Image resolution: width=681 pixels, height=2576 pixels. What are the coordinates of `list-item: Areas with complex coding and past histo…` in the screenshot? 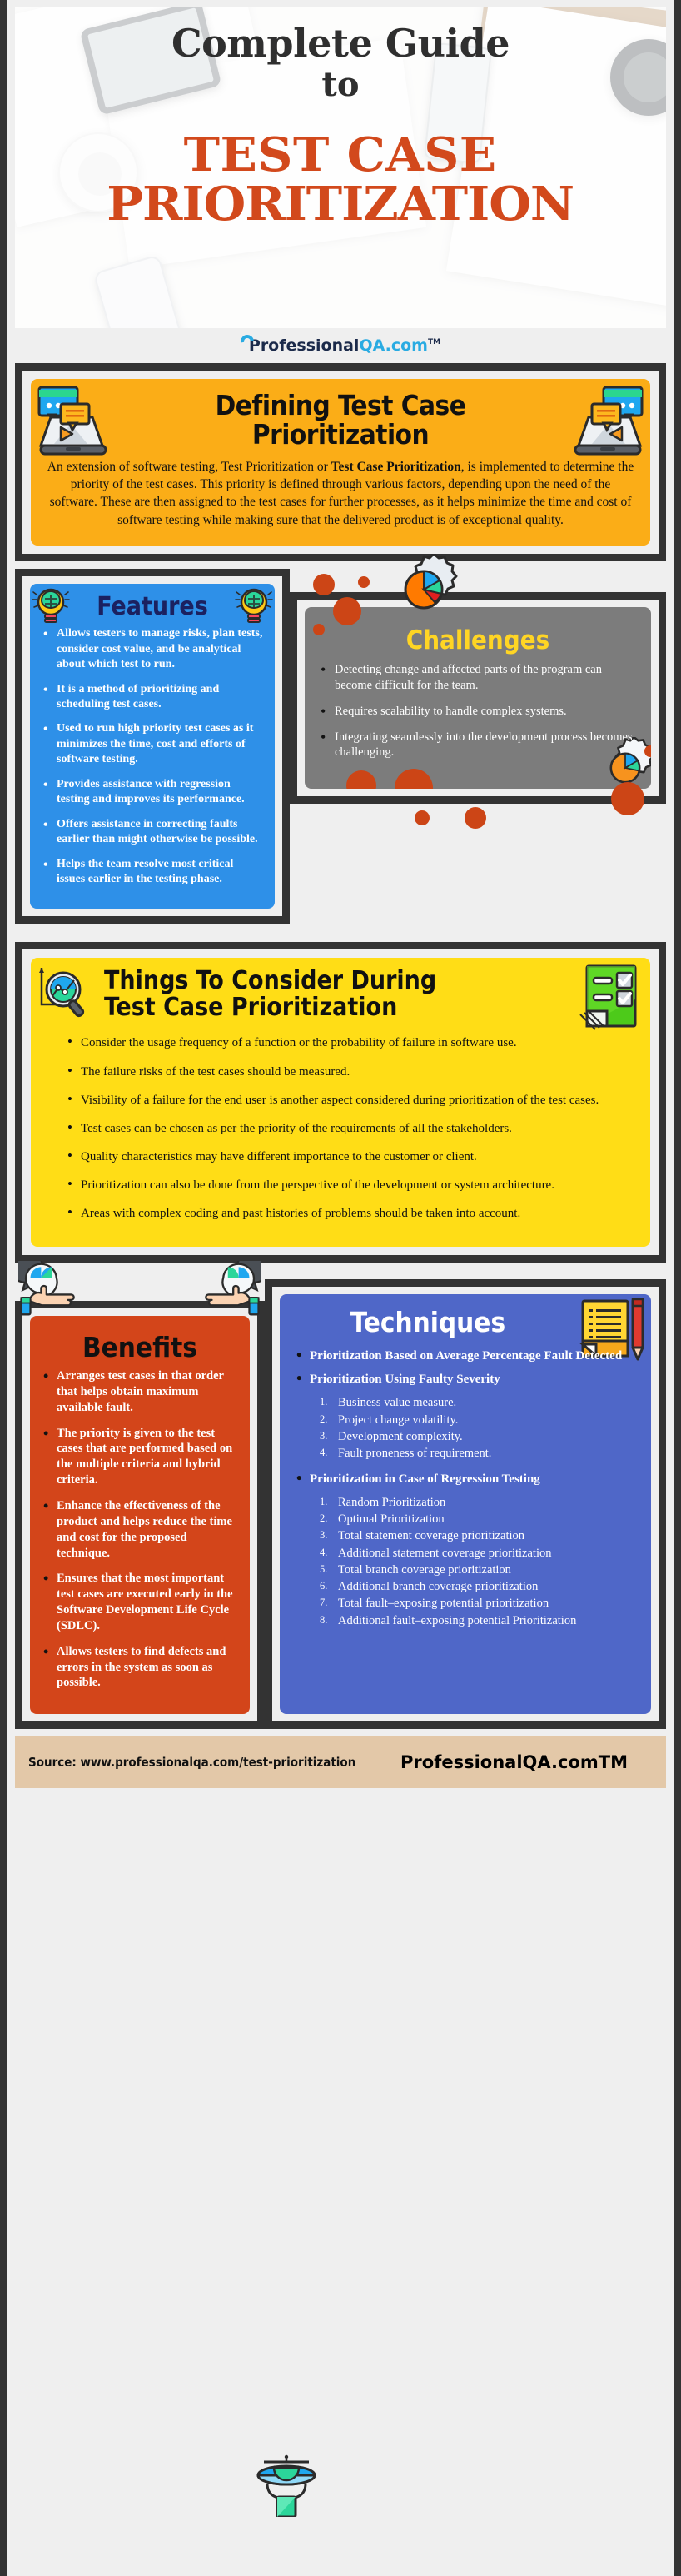 It's located at (343, 1213).